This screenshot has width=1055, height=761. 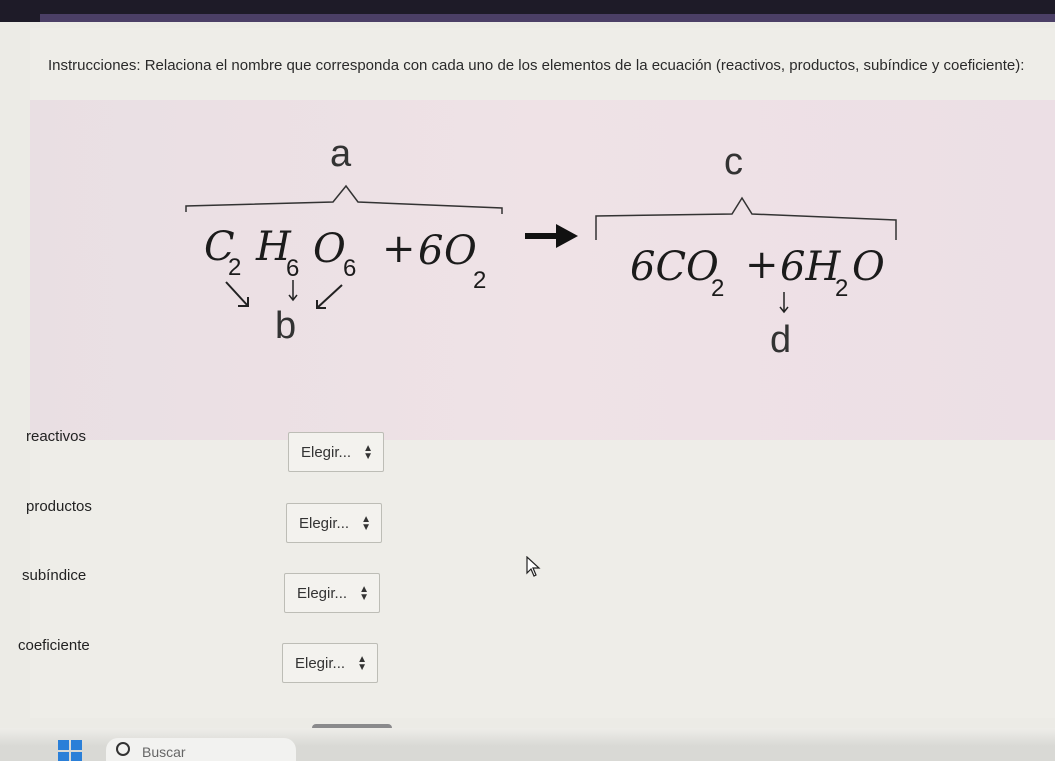 What do you see at coordinates (533, 566) in the screenshot?
I see `mouse-cursor-icon` at bounding box center [533, 566].